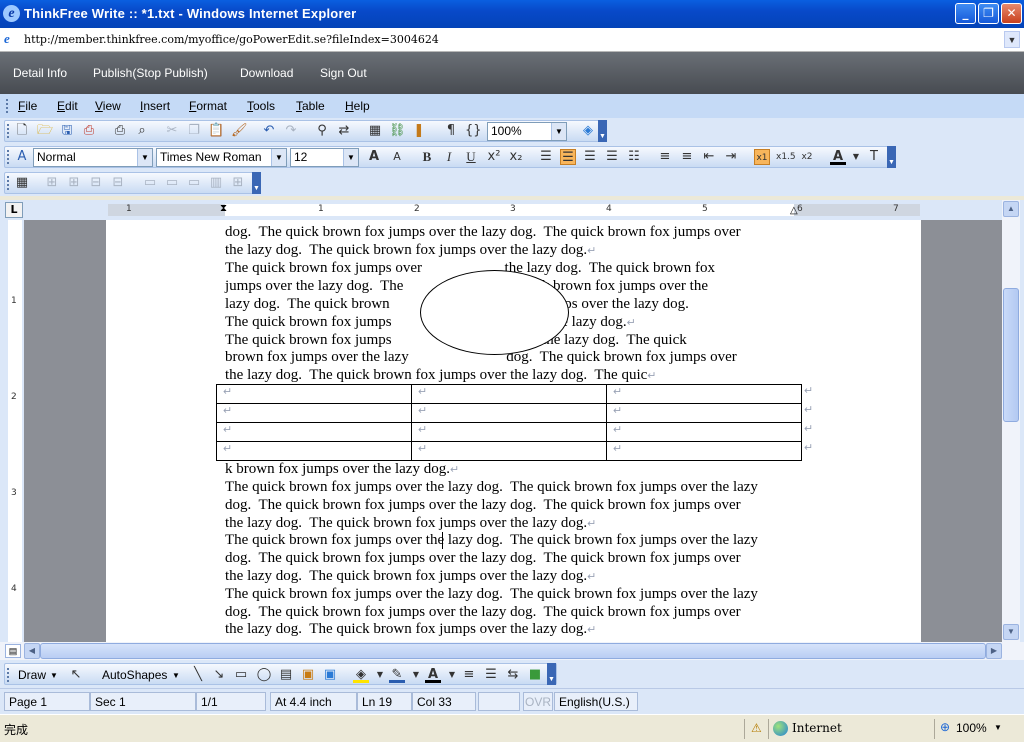 This screenshot has height=742, width=1024. What do you see at coordinates (469, 675) in the screenshot?
I see `line-style-icon: ≡` at bounding box center [469, 675].